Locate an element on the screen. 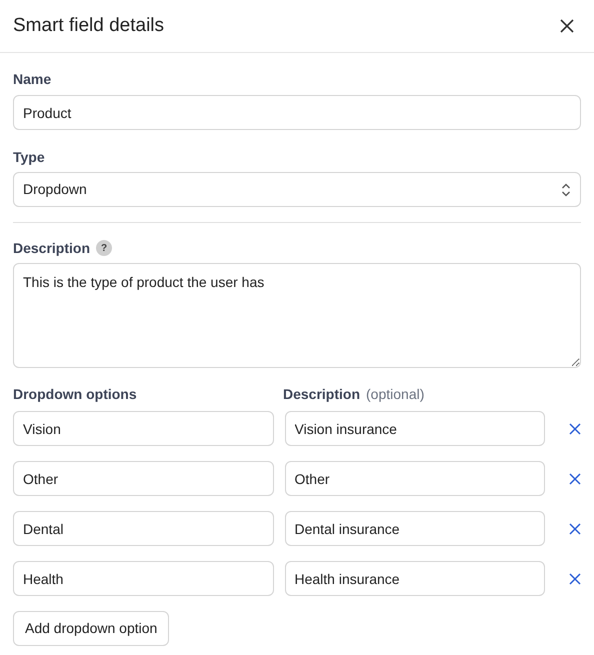 The width and height of the screenshot is (594, 655). help-badge: ? is located at coordinates (104, 248).